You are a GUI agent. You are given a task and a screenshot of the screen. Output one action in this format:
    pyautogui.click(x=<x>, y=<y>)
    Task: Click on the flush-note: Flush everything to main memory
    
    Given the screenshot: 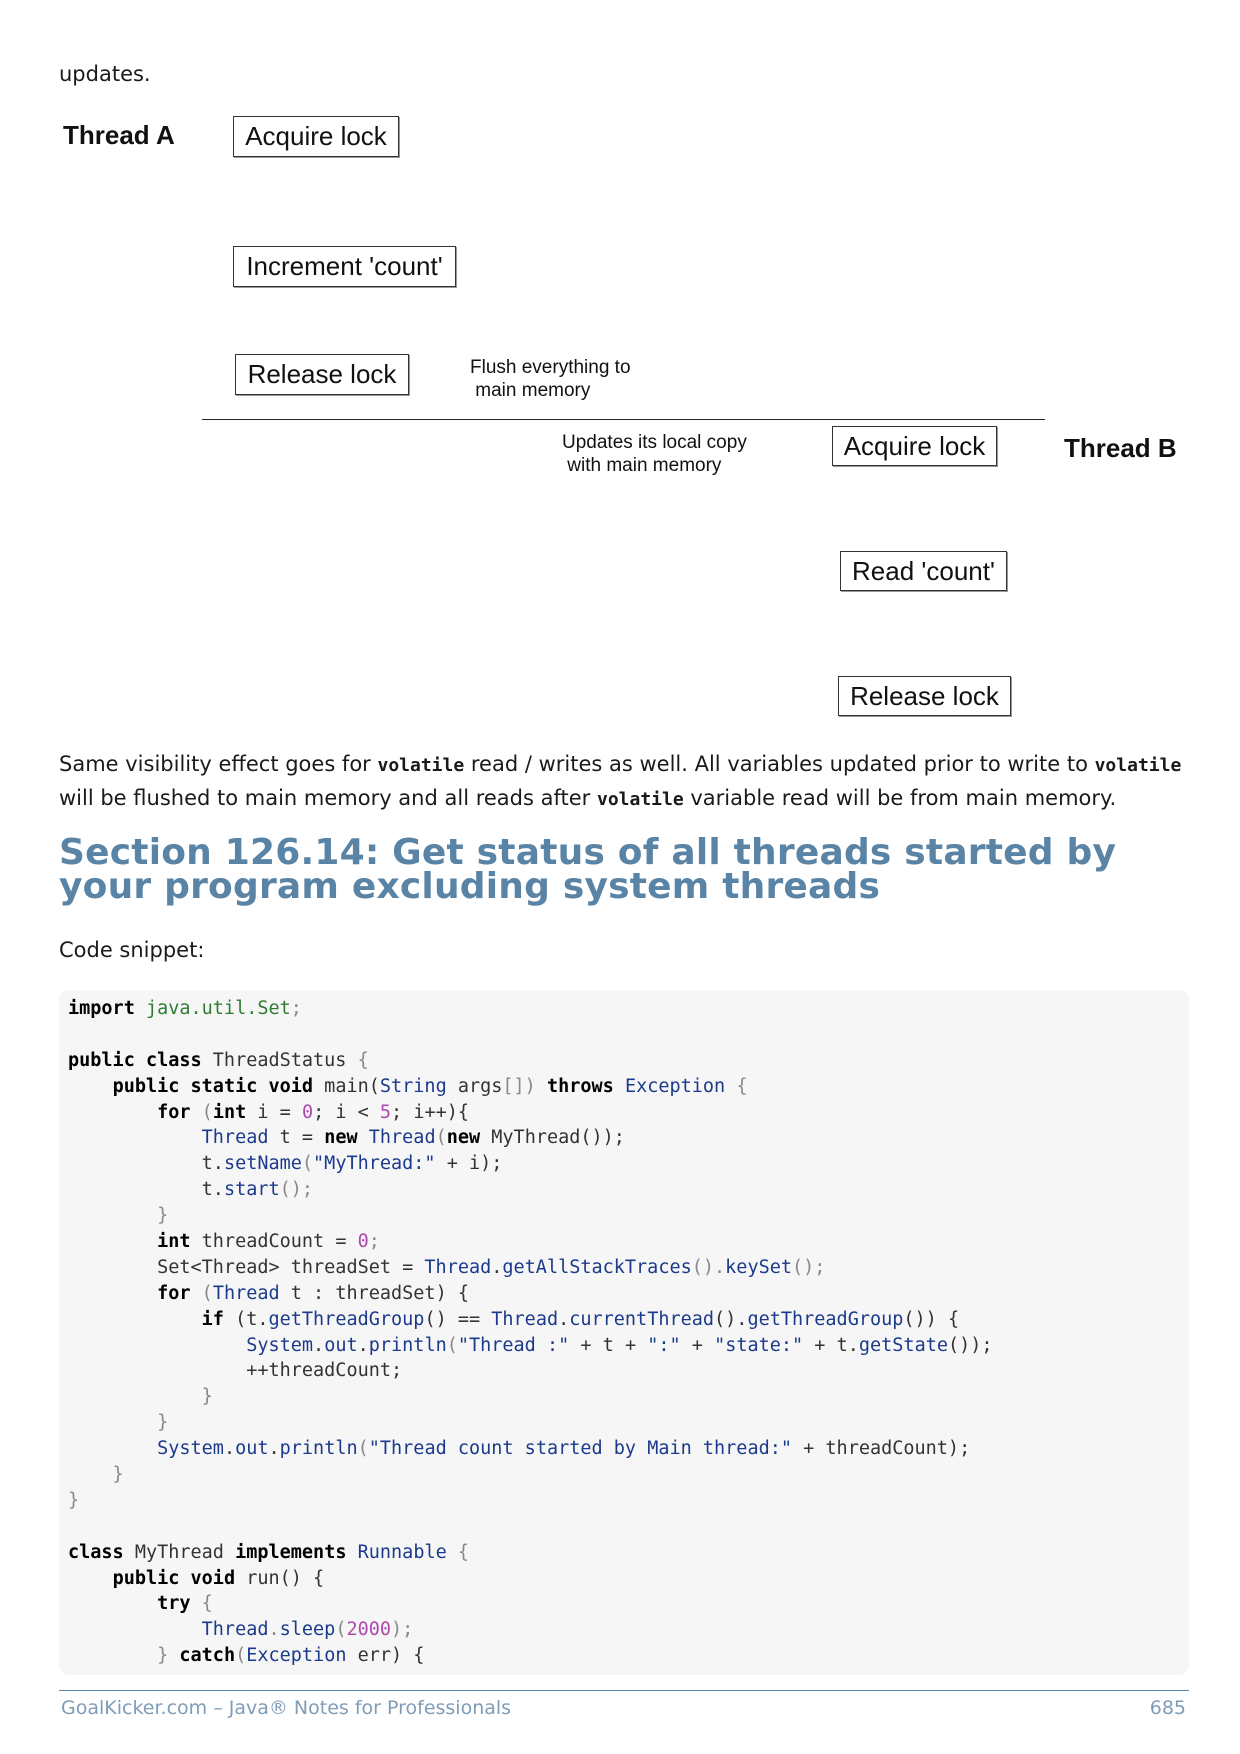 What is the action you would take?
    pyautogui.click(x=550, y=379)
    